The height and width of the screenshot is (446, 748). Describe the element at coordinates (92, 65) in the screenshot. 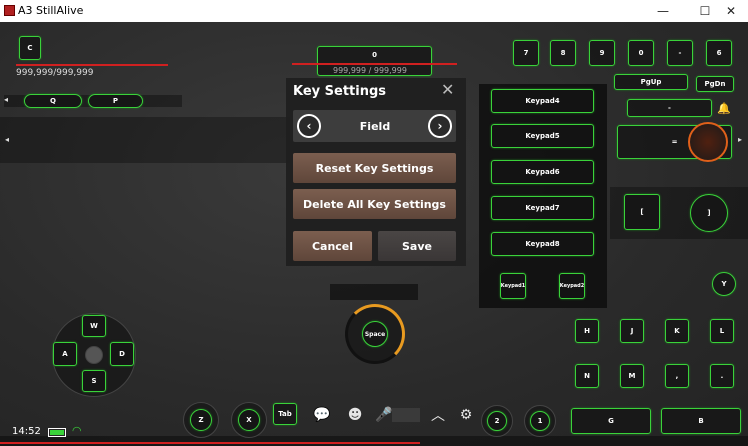

I see `player-hp-bar` at that location.